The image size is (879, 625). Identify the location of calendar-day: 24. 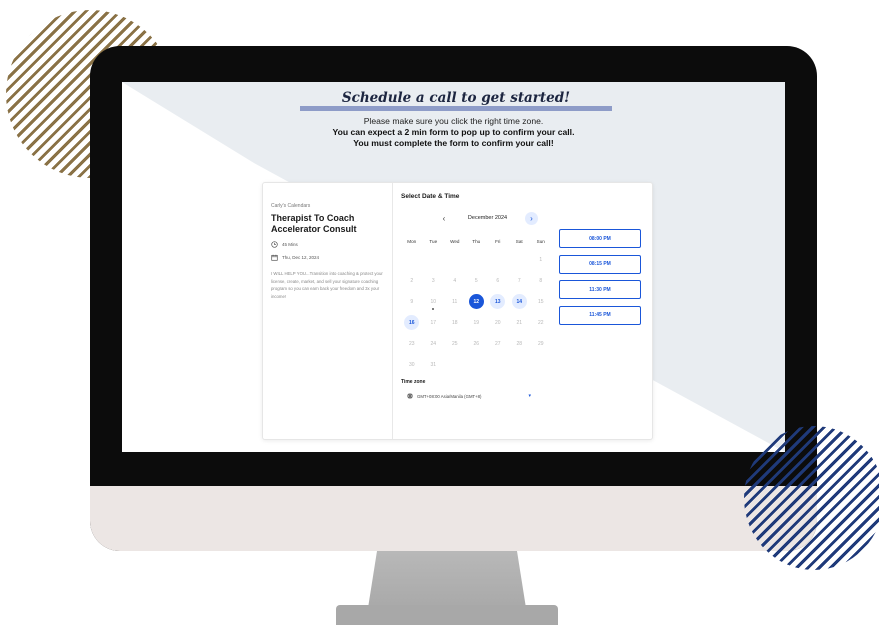
(434, 343).